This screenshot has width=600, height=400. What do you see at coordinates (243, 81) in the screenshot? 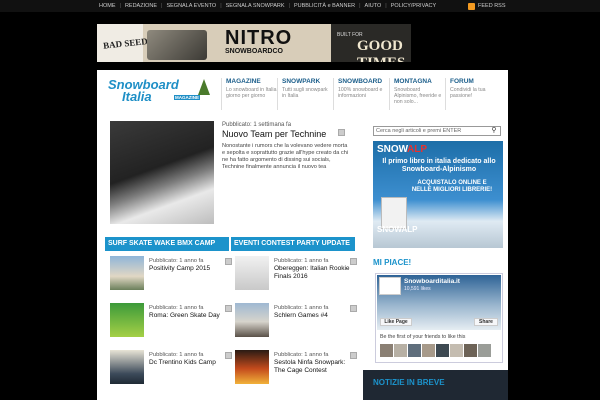
I see `menu-item-title: MAGAZINE` at bounding box center [243, 81].